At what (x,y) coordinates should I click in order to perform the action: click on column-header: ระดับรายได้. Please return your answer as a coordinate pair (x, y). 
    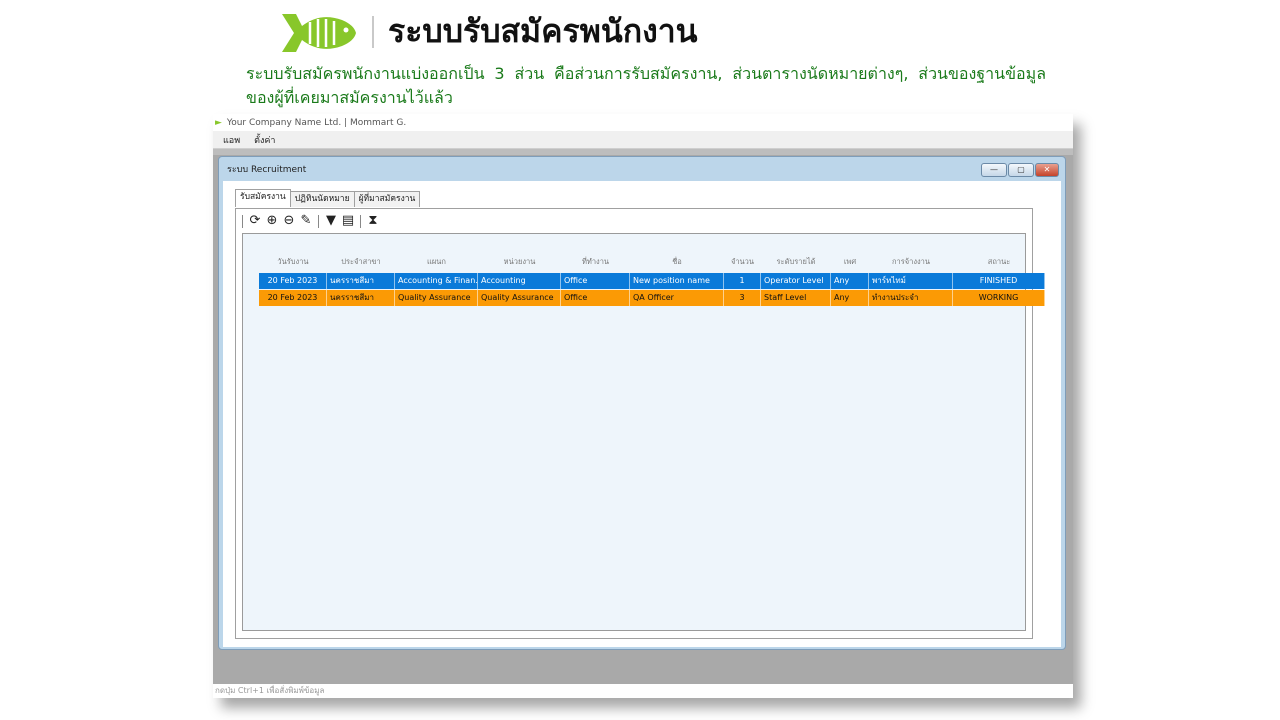
    Looking at the image, I should click on (796, 262).